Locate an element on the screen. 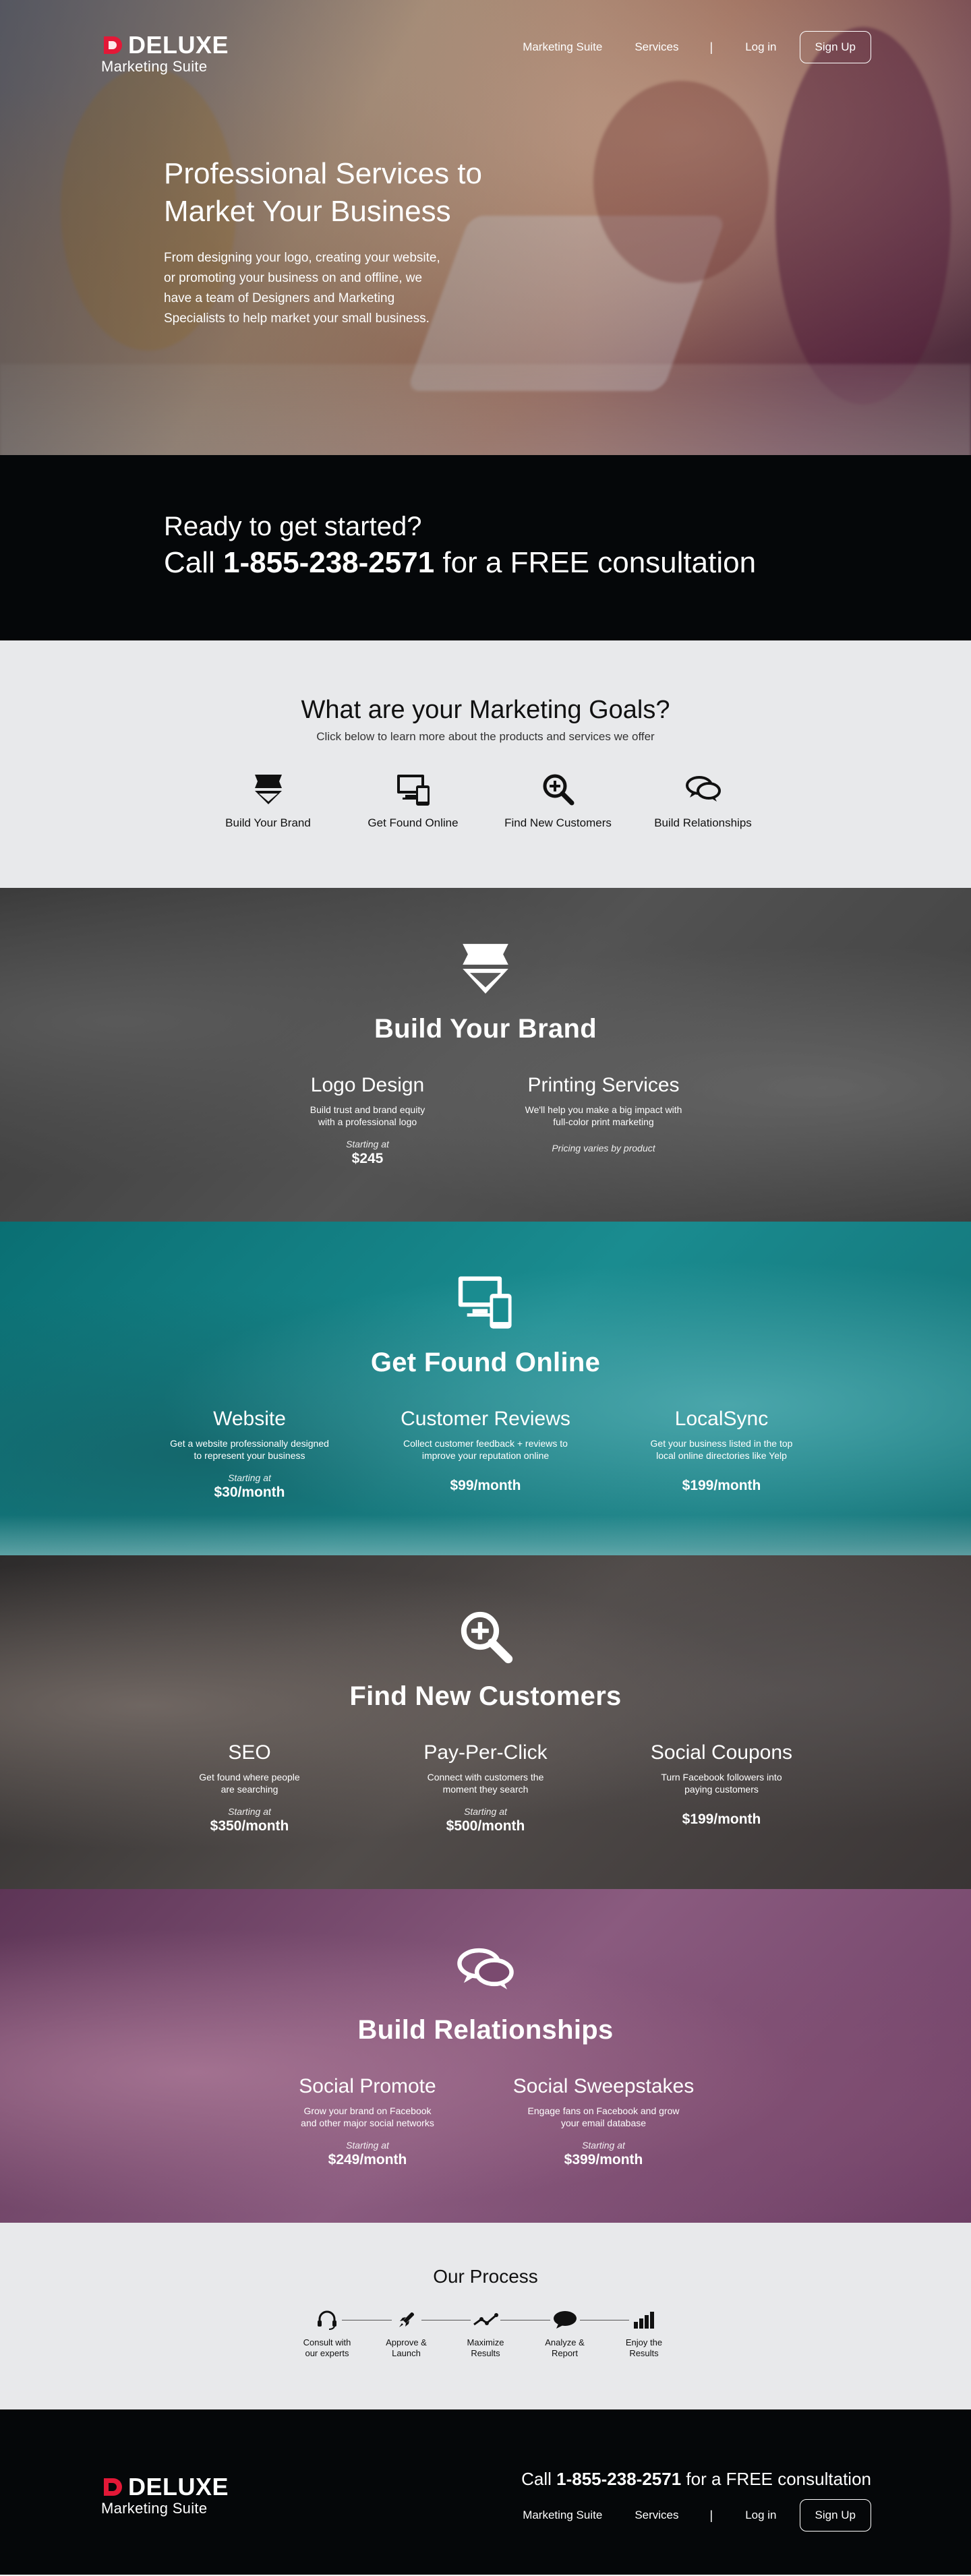 The height and width of the screenshot is (2576, 971). product-name: Social Sweepstakes is located at coordinates (604, 2086).